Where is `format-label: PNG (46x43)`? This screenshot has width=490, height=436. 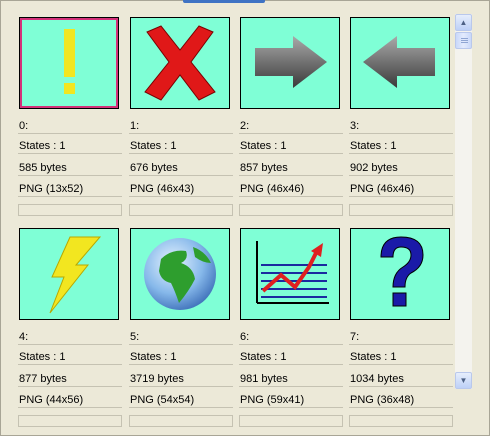 format-label: PNG (46x43) is located at coordinates (181, 189).